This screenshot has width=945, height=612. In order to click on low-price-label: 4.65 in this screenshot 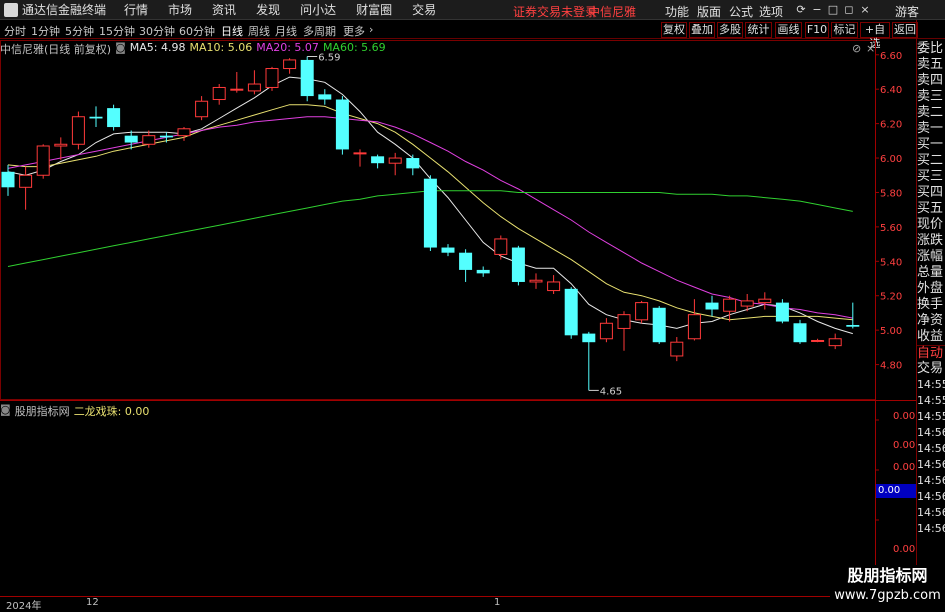, I will do `click(611, 391)`.